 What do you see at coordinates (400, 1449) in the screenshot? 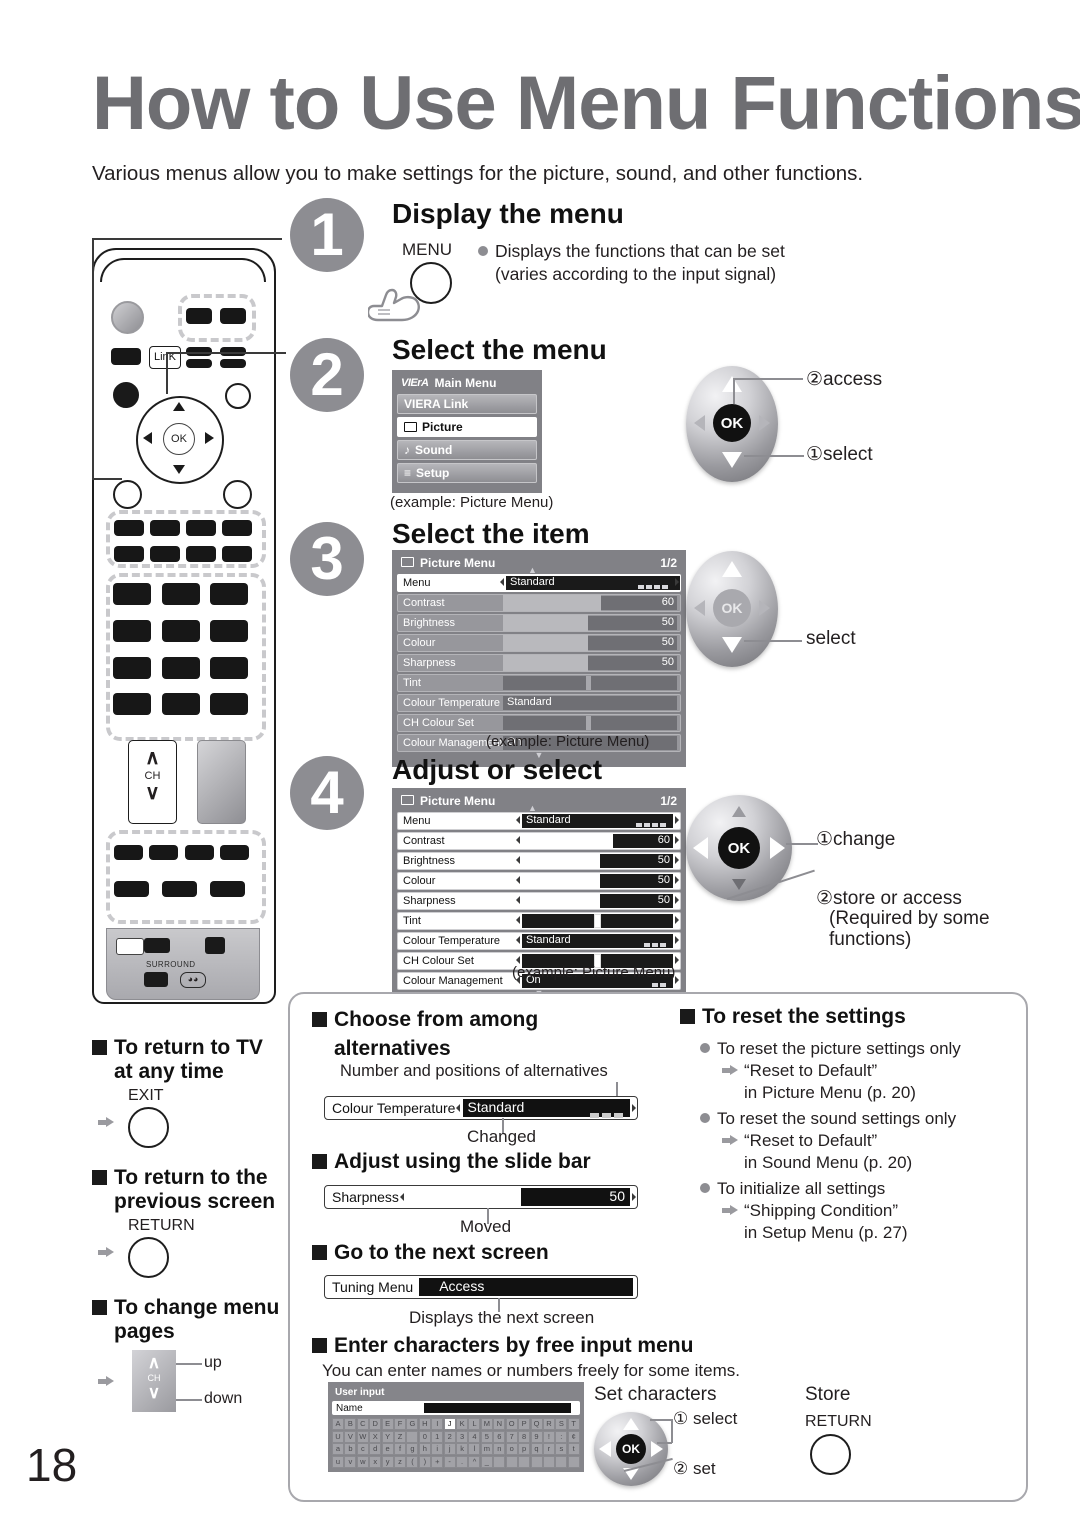
I see `keyboard-key: f` at bounding box center [400, 1449].